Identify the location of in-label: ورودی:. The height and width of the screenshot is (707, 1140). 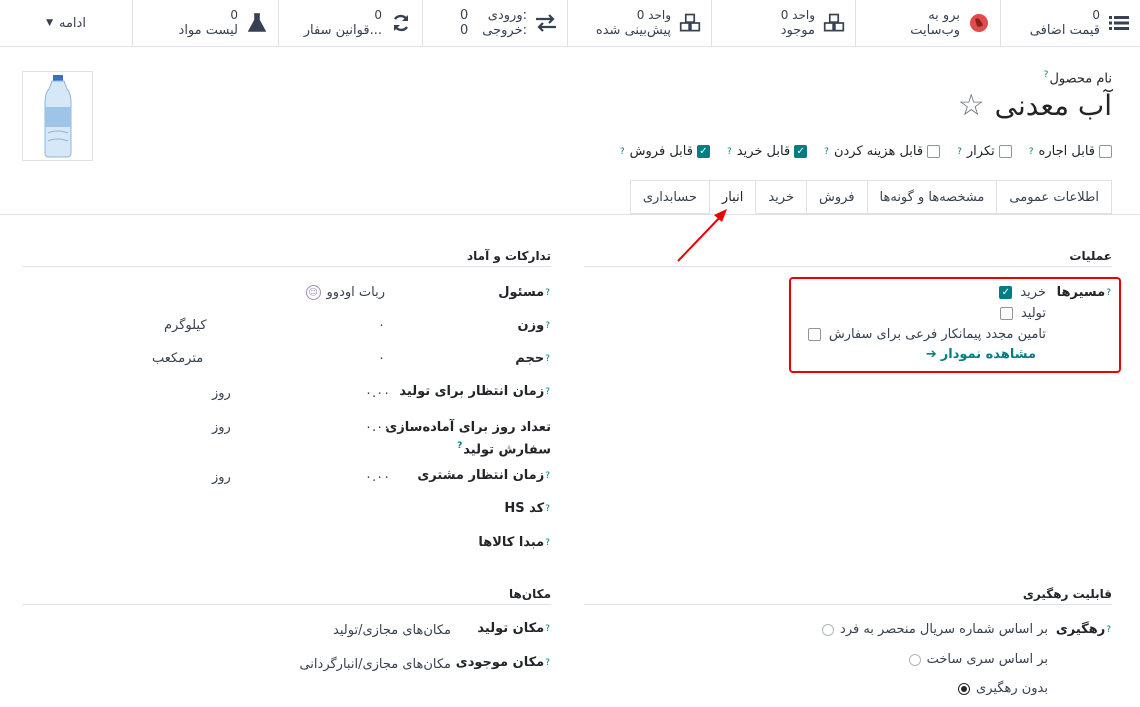
(507, 15).